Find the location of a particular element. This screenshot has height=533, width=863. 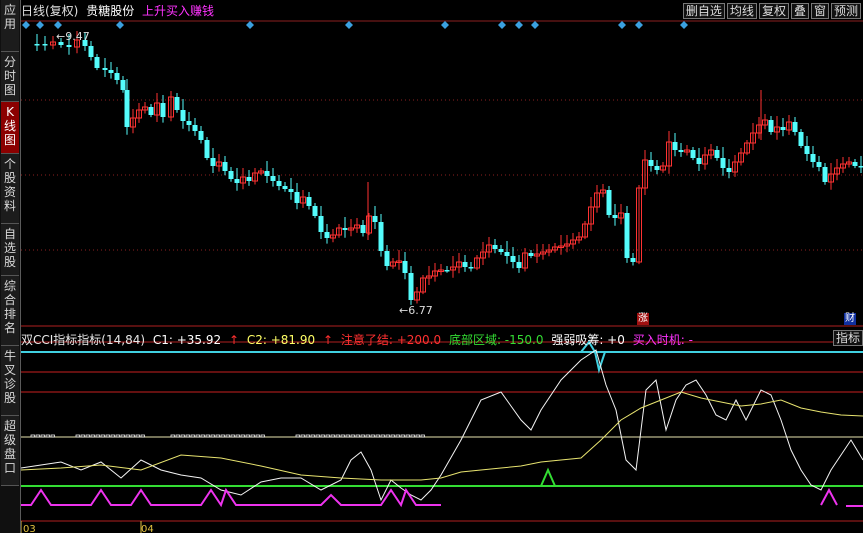

forecast-button: 预测 is located at coordinates (845, 11).